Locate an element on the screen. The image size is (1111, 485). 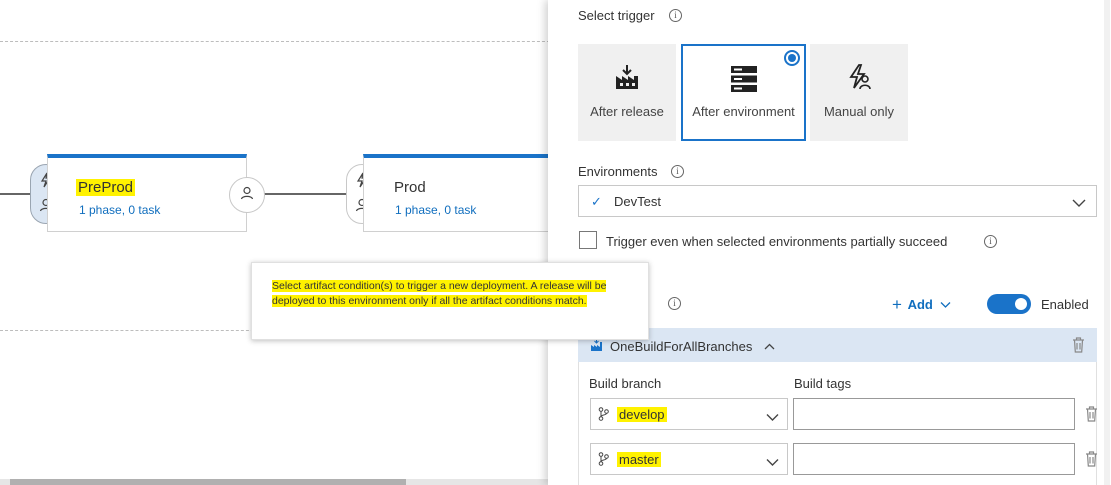
branch-value: develop is located at coordinates (642, 414).